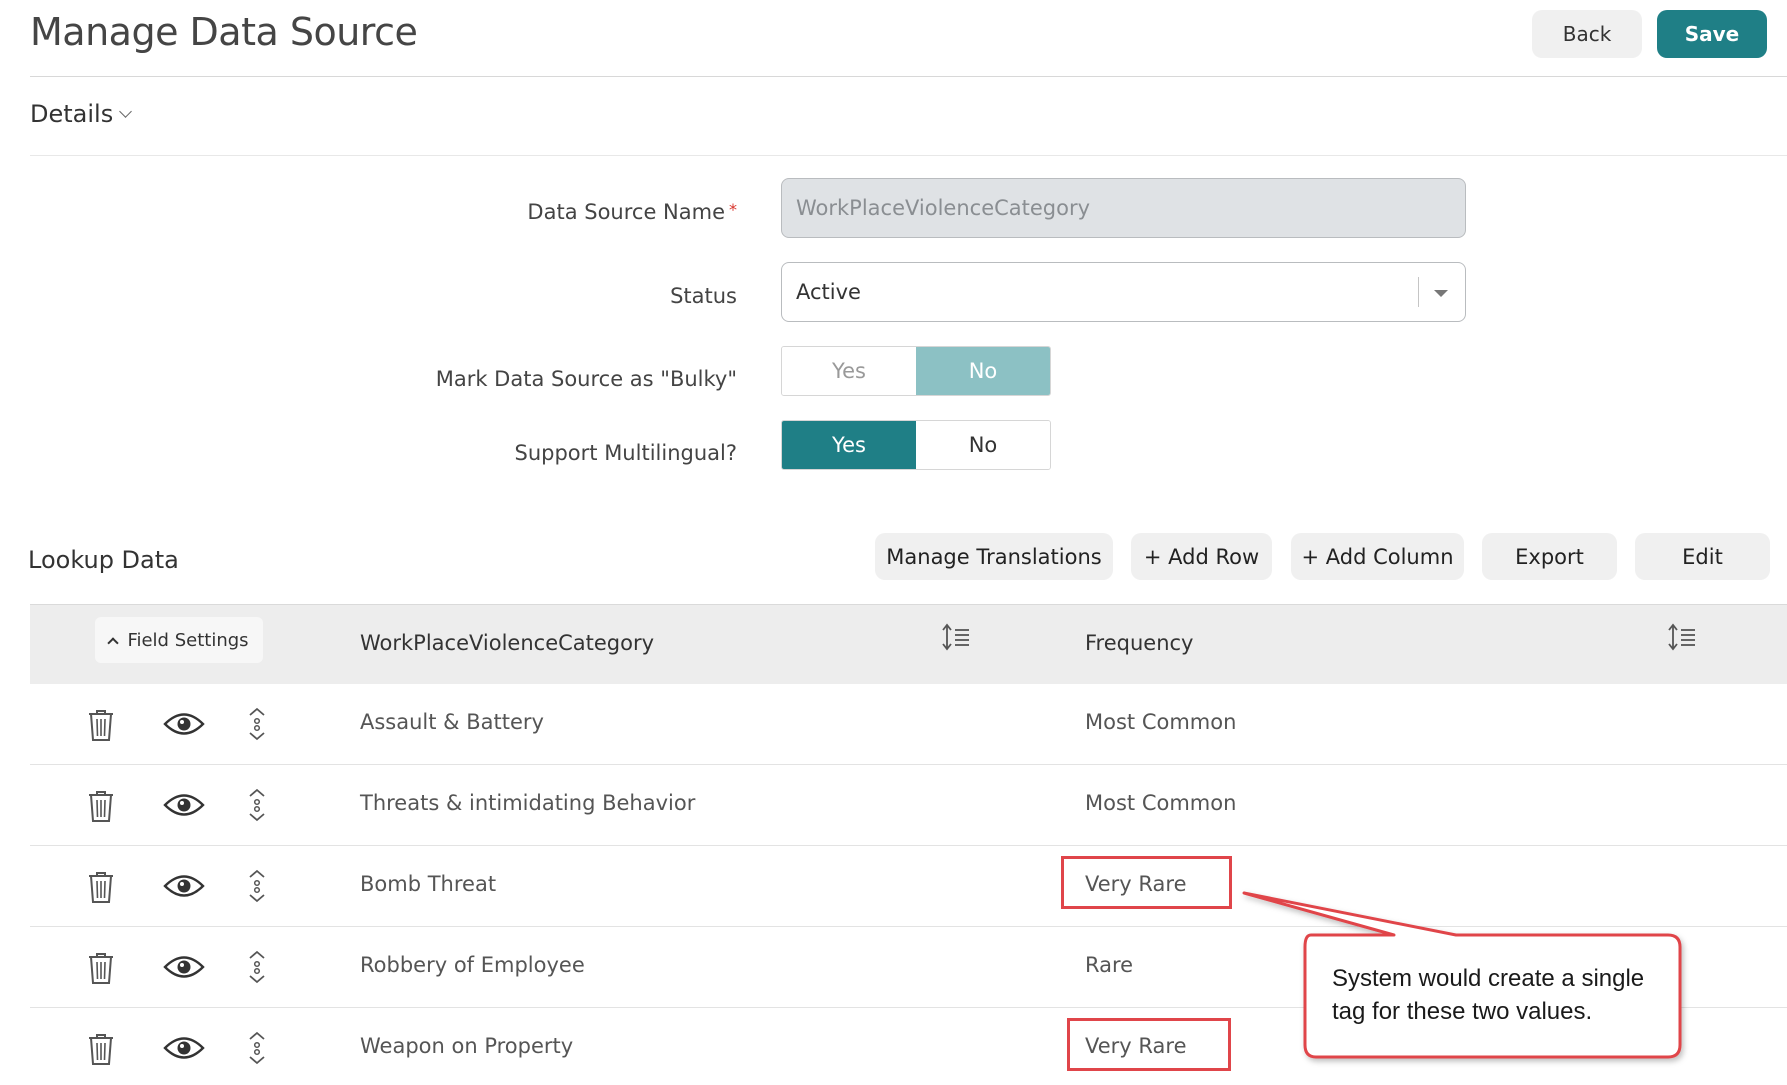  What do you see at coordinates (1549, 556) in the screenshot?
I see `export-button: Export` at bounding box center [1549, 556].